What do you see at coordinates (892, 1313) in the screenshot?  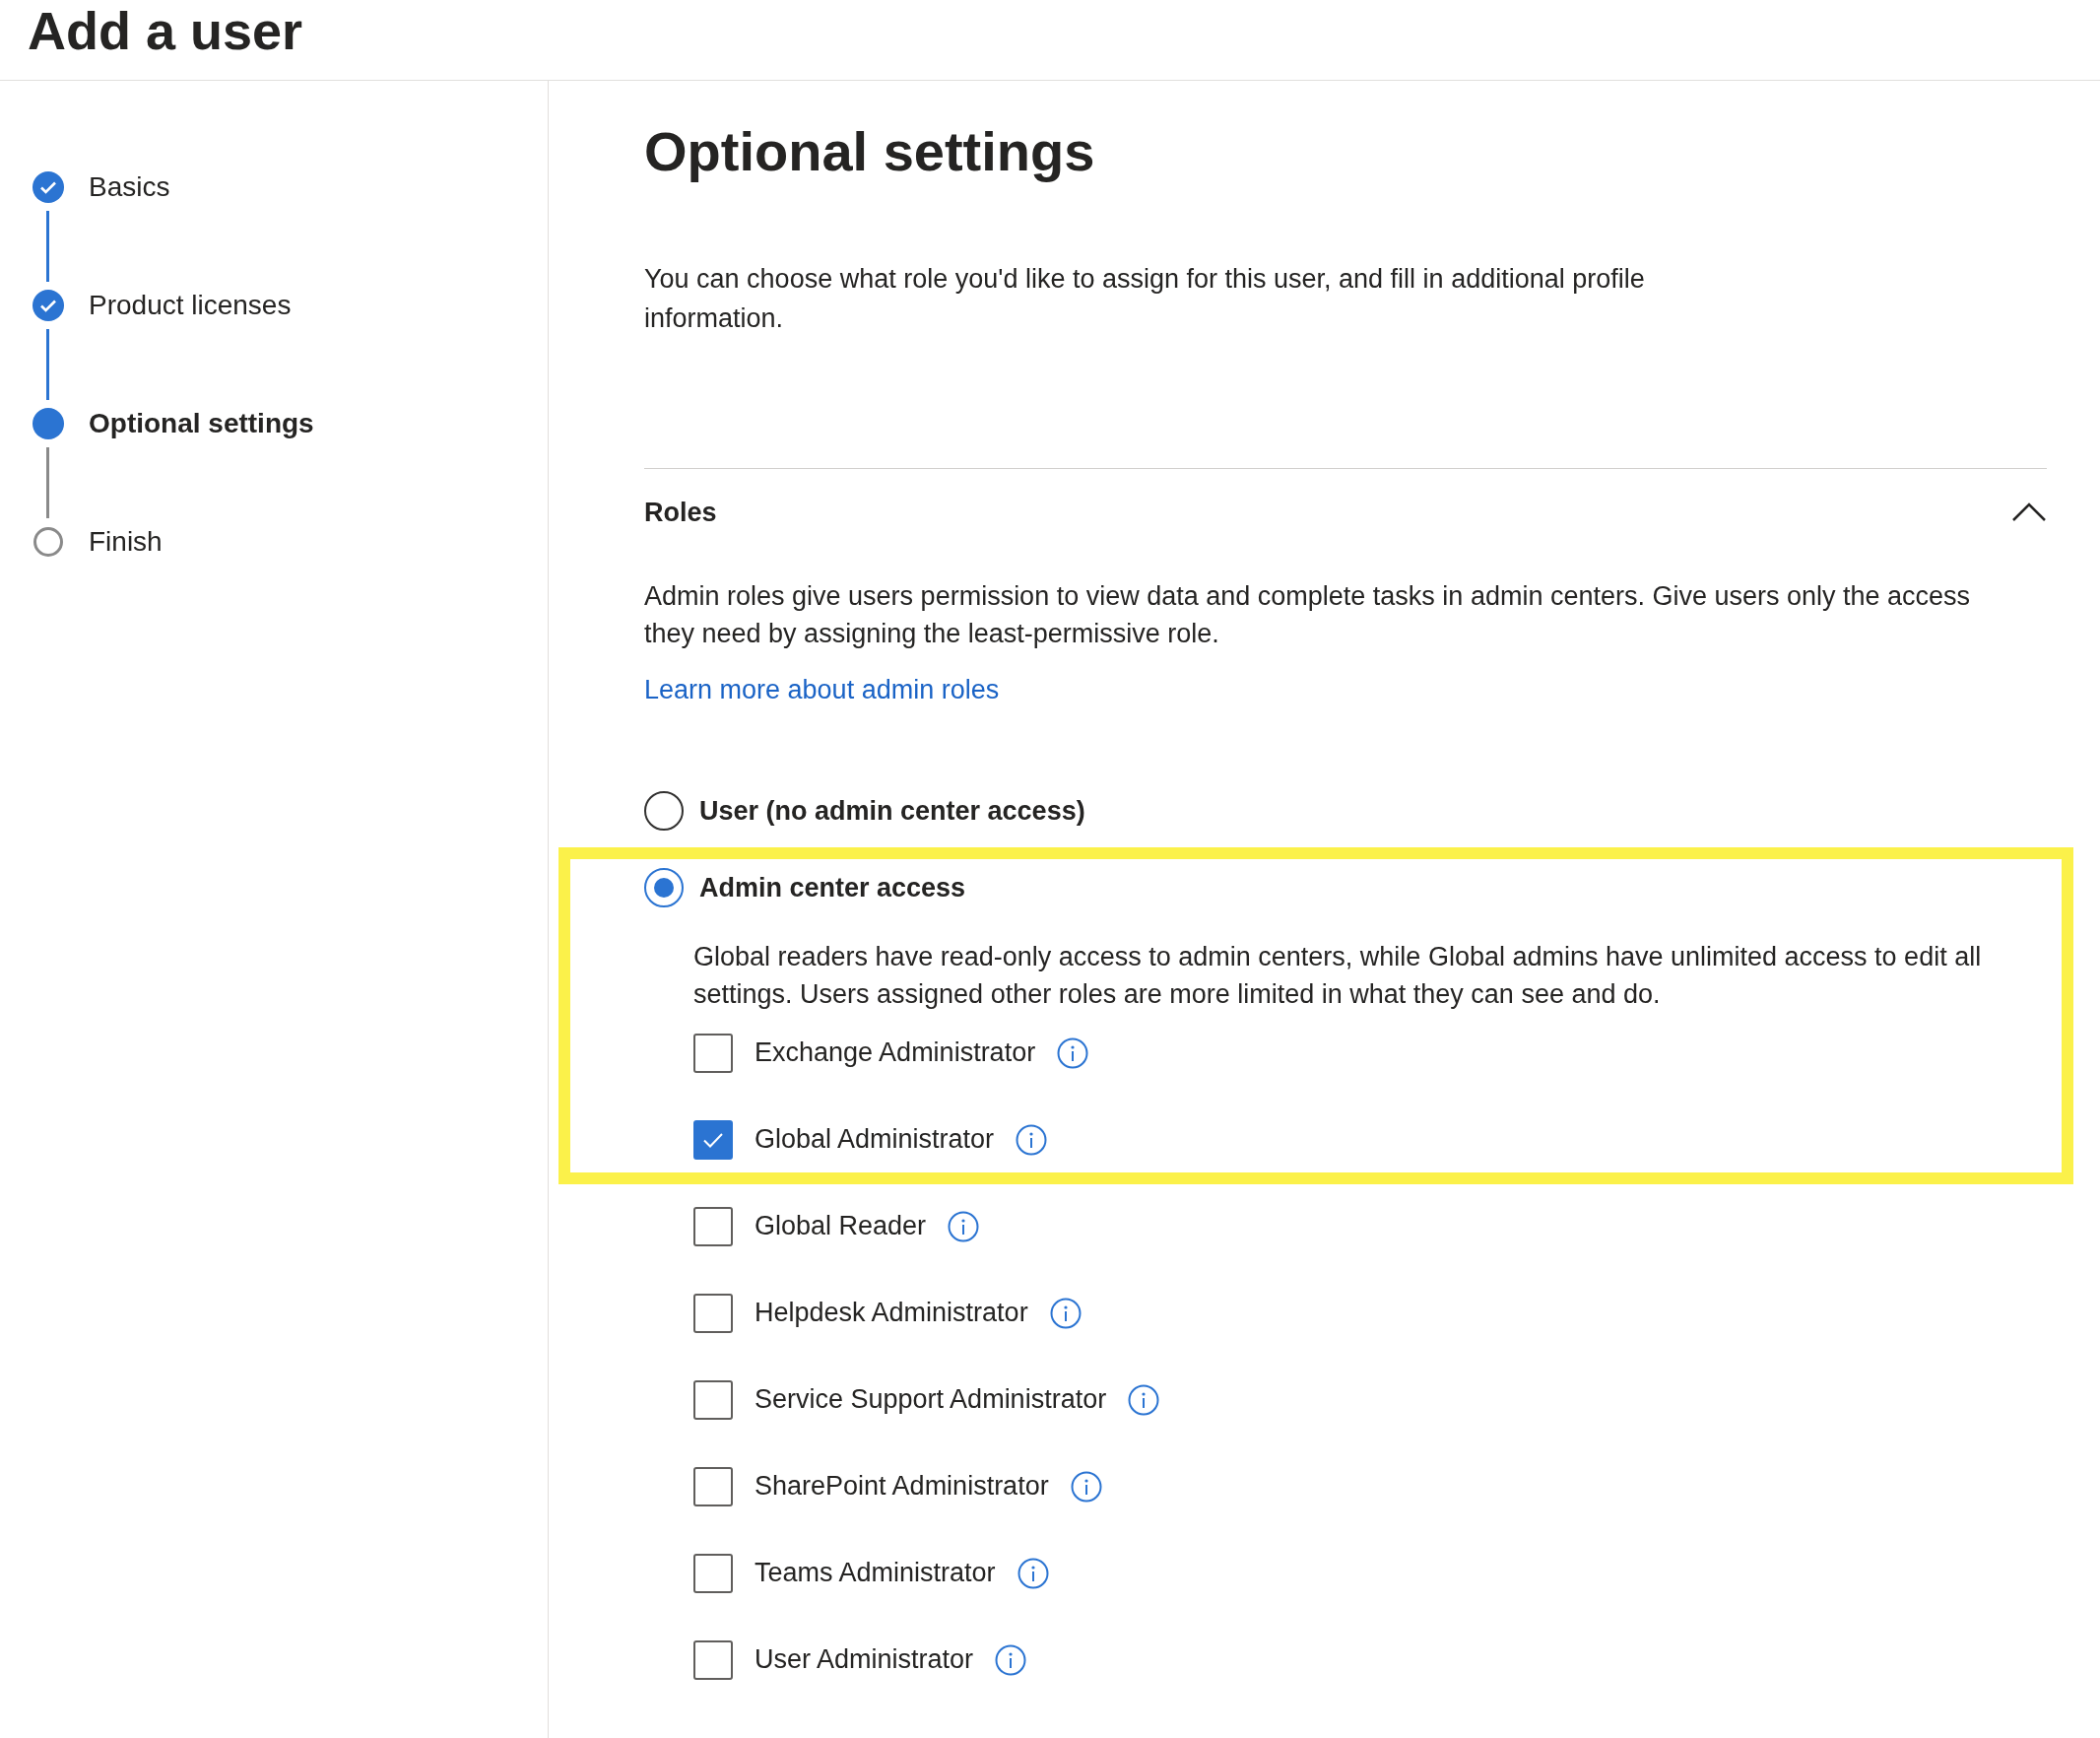 I see `checkbox-label: Helpdesk Administrator` at bounding box center [892, 1313].